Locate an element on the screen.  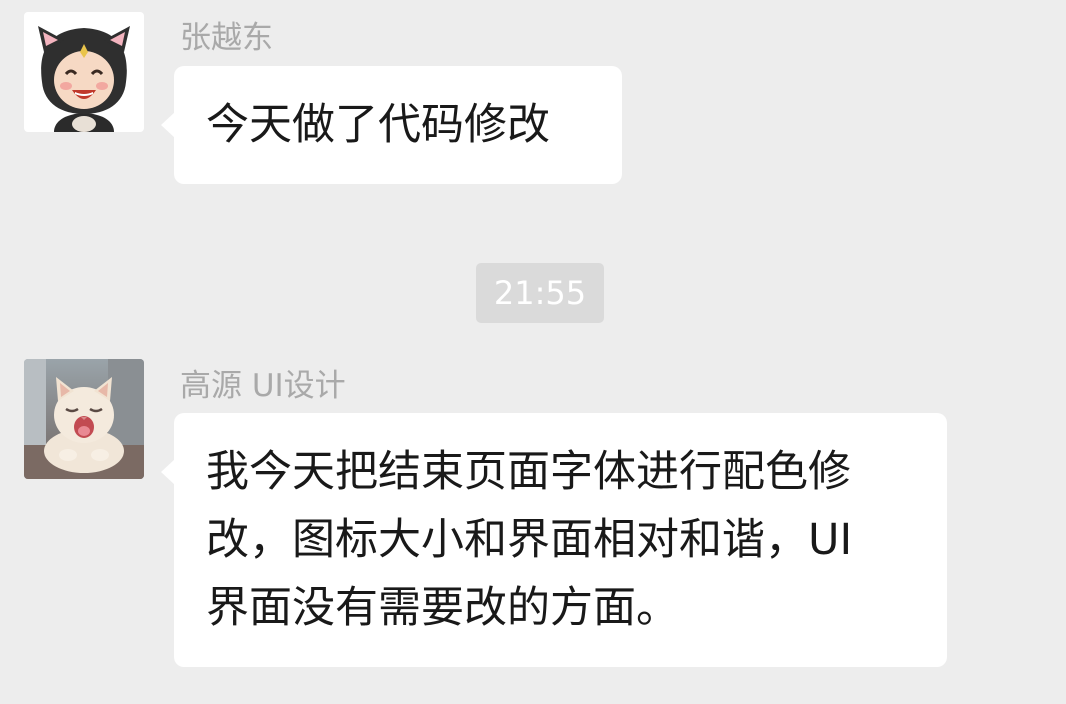
message-text-line-1: 我今天把结束页面字体进行配色修 is located at coordinates (528, 472).